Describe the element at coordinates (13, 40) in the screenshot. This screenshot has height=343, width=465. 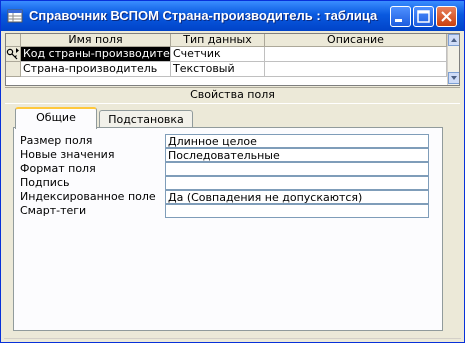
I see `row-selector-header` at that location.